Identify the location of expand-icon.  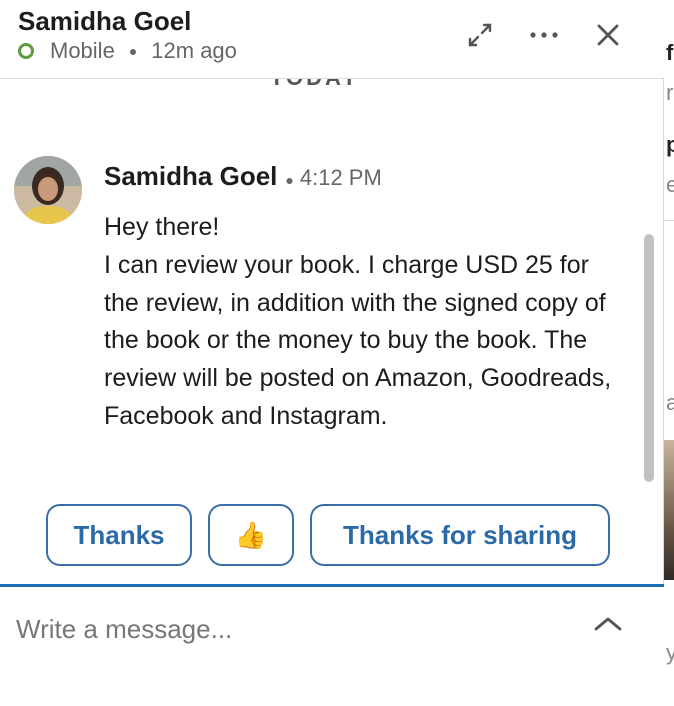
(480, 35).